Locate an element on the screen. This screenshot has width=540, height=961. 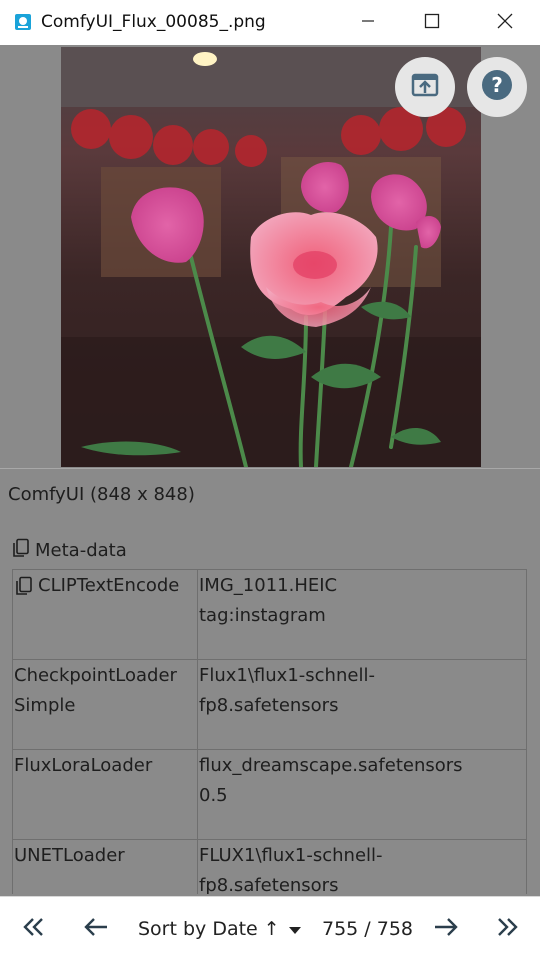
next-image-button is located at coordinates (446, 929).